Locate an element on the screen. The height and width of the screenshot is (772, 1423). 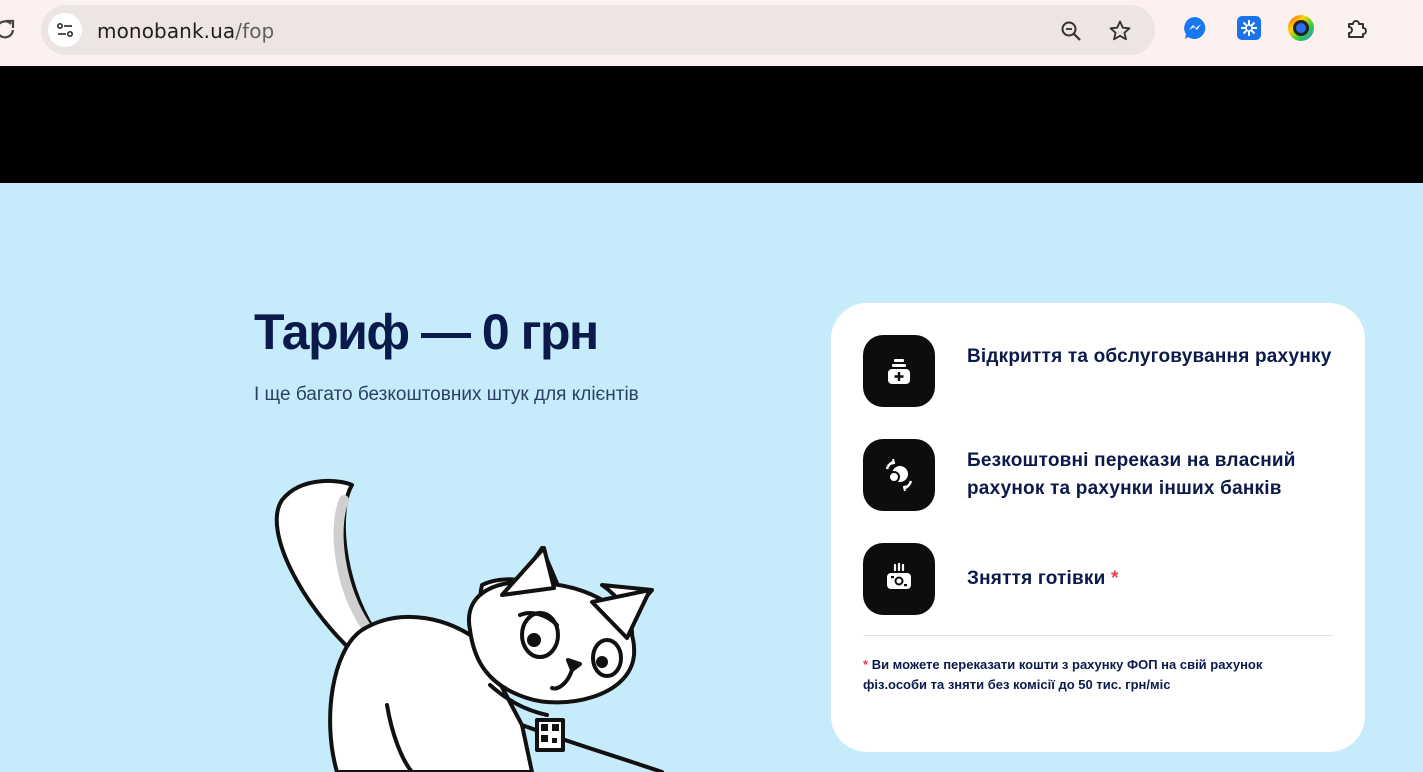
extensions-puzzle-icon is located at coordinates (1357, 28).